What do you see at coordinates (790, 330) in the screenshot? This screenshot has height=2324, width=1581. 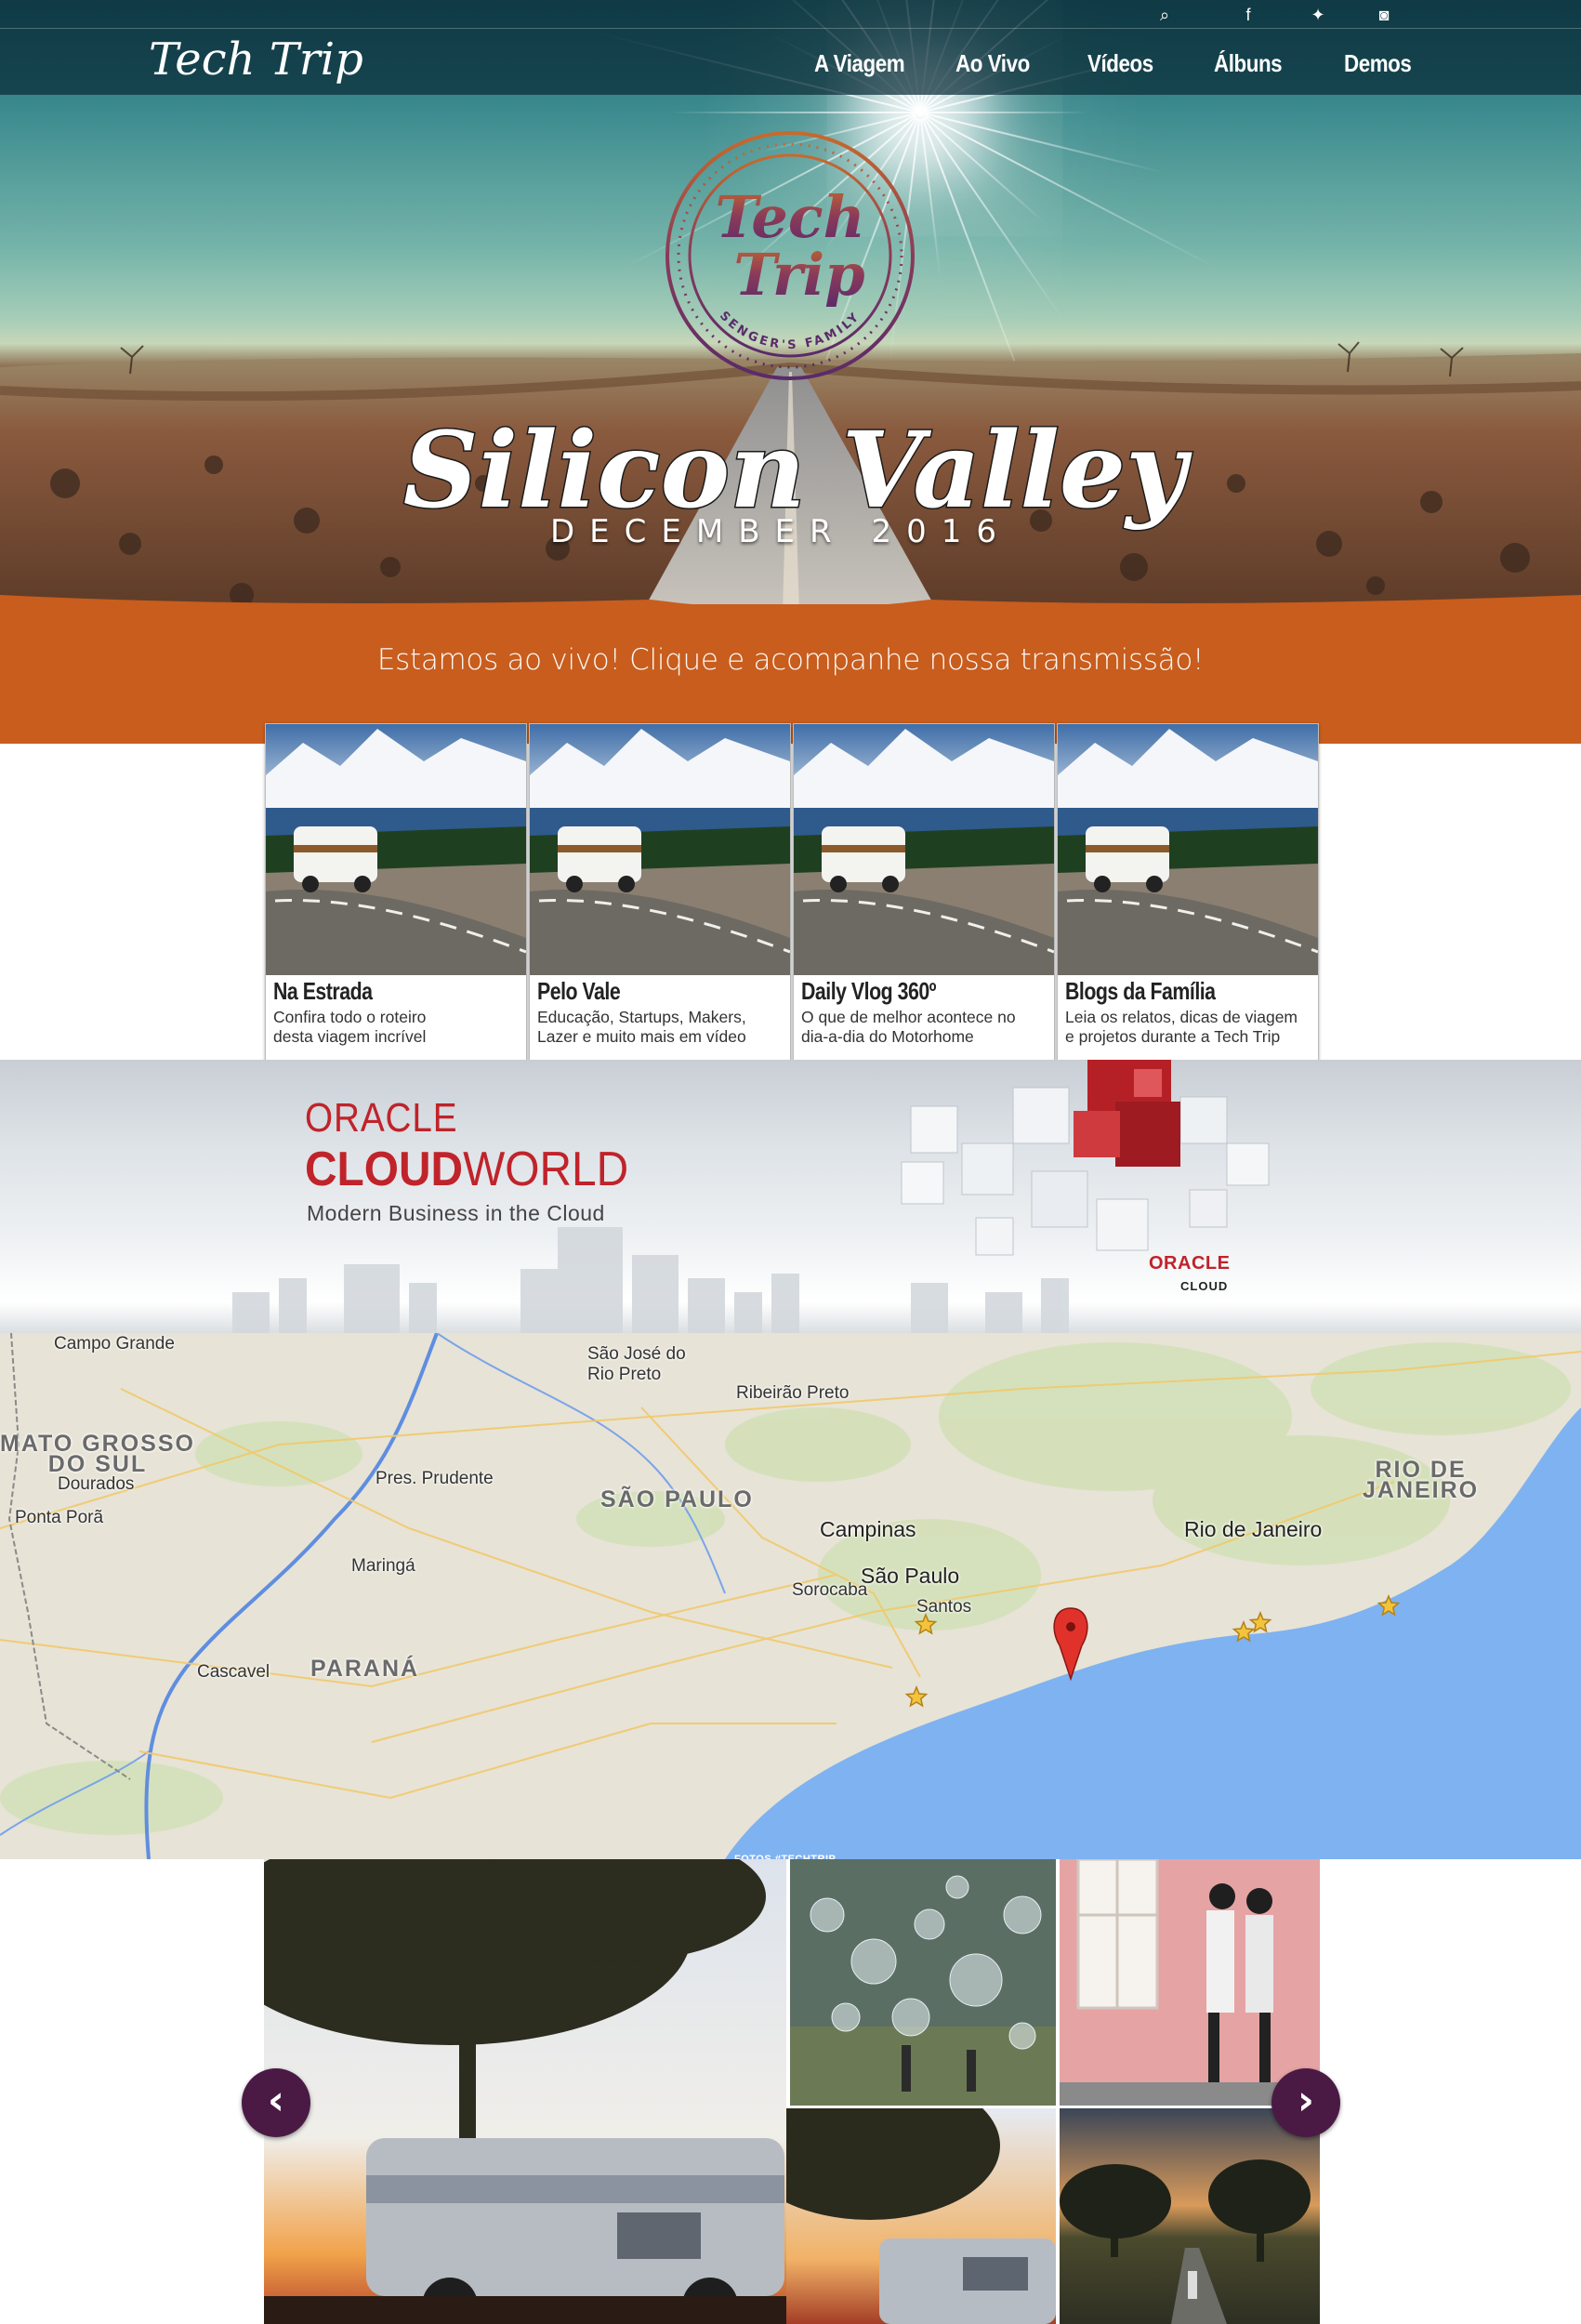 I see `badge-ring-text: SENGER'S FAMILY` at bounding box center [790, 330].